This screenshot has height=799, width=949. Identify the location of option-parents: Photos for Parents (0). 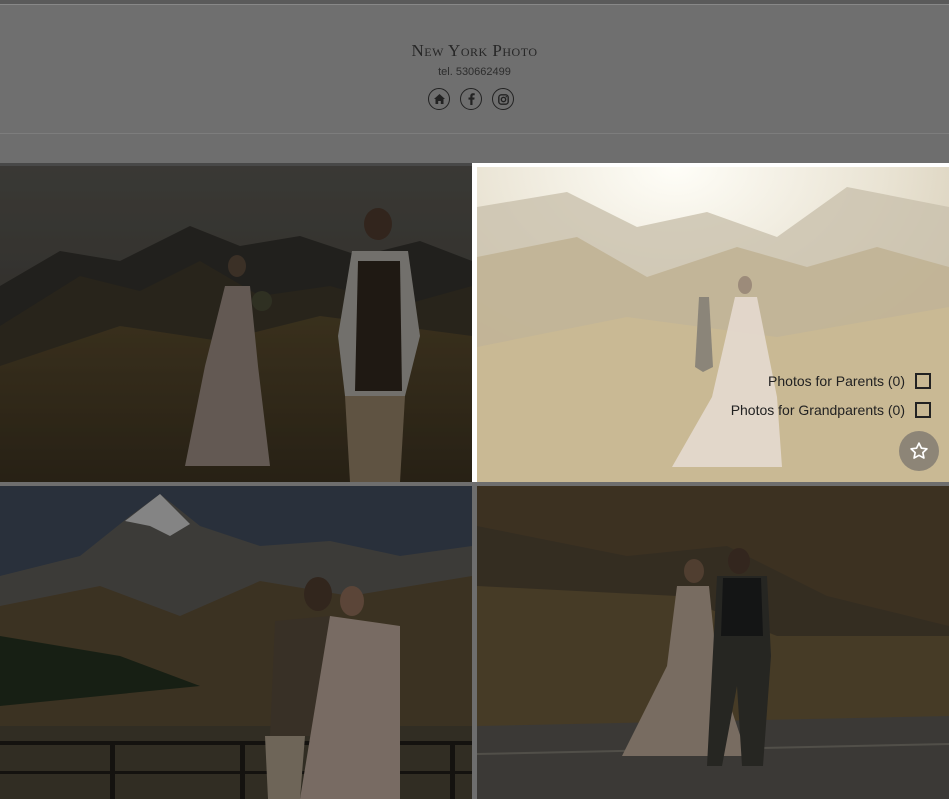
(831, 380).